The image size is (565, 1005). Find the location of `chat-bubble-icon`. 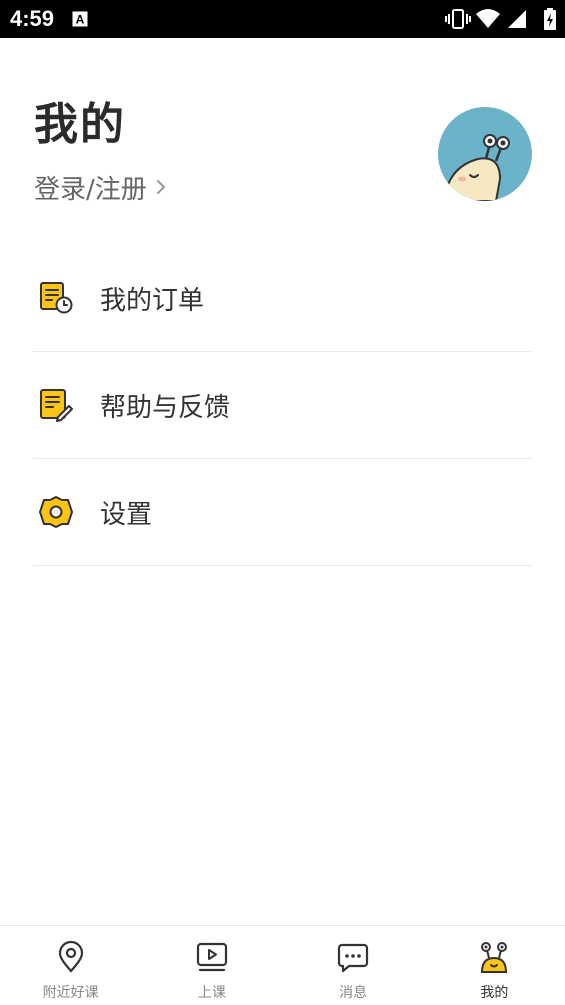

chat-bubble-icon is located at coordinates (353, 958).